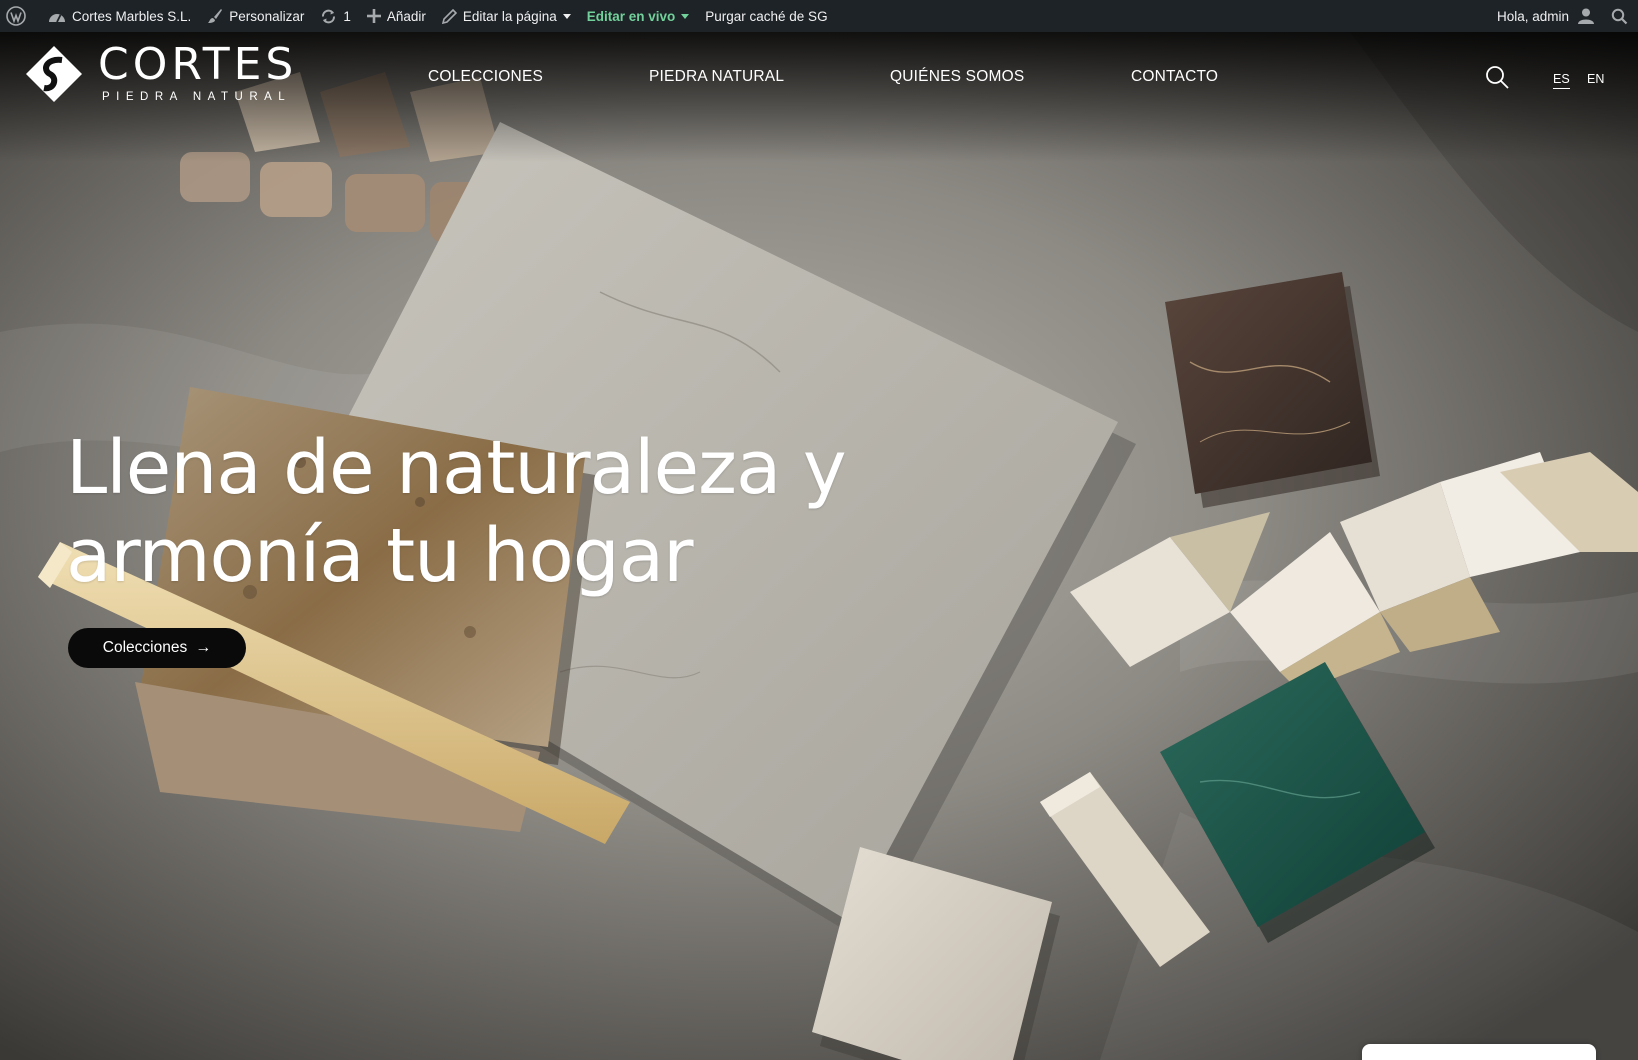 Image resolution: width=1638 pixels, height=1060 pixels. What do you see at coordinates (485, 77) in the screenshot?
I see `nav-item-colecciones: COLECCIONES` at bounding box center [485, 77].